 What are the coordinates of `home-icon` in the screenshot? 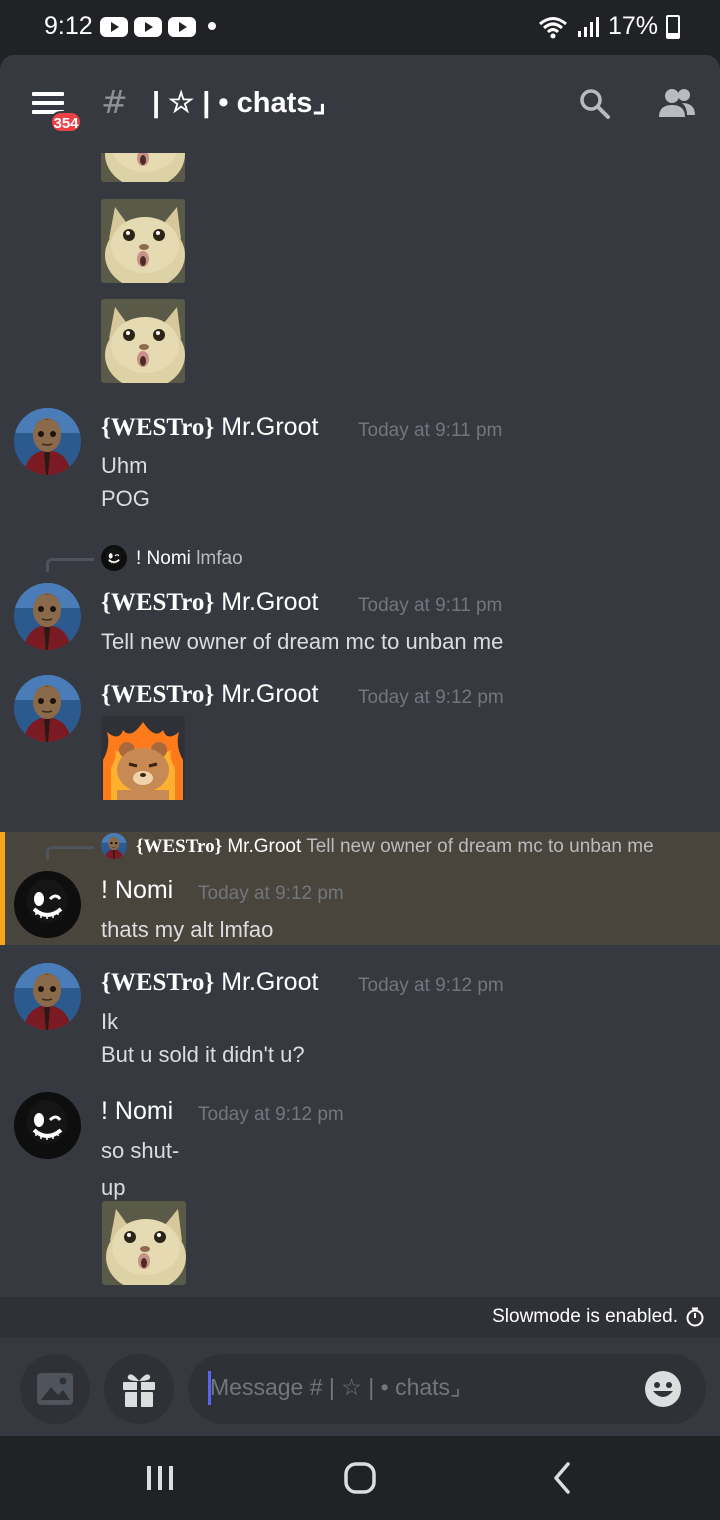 It's located at (360, 1478).